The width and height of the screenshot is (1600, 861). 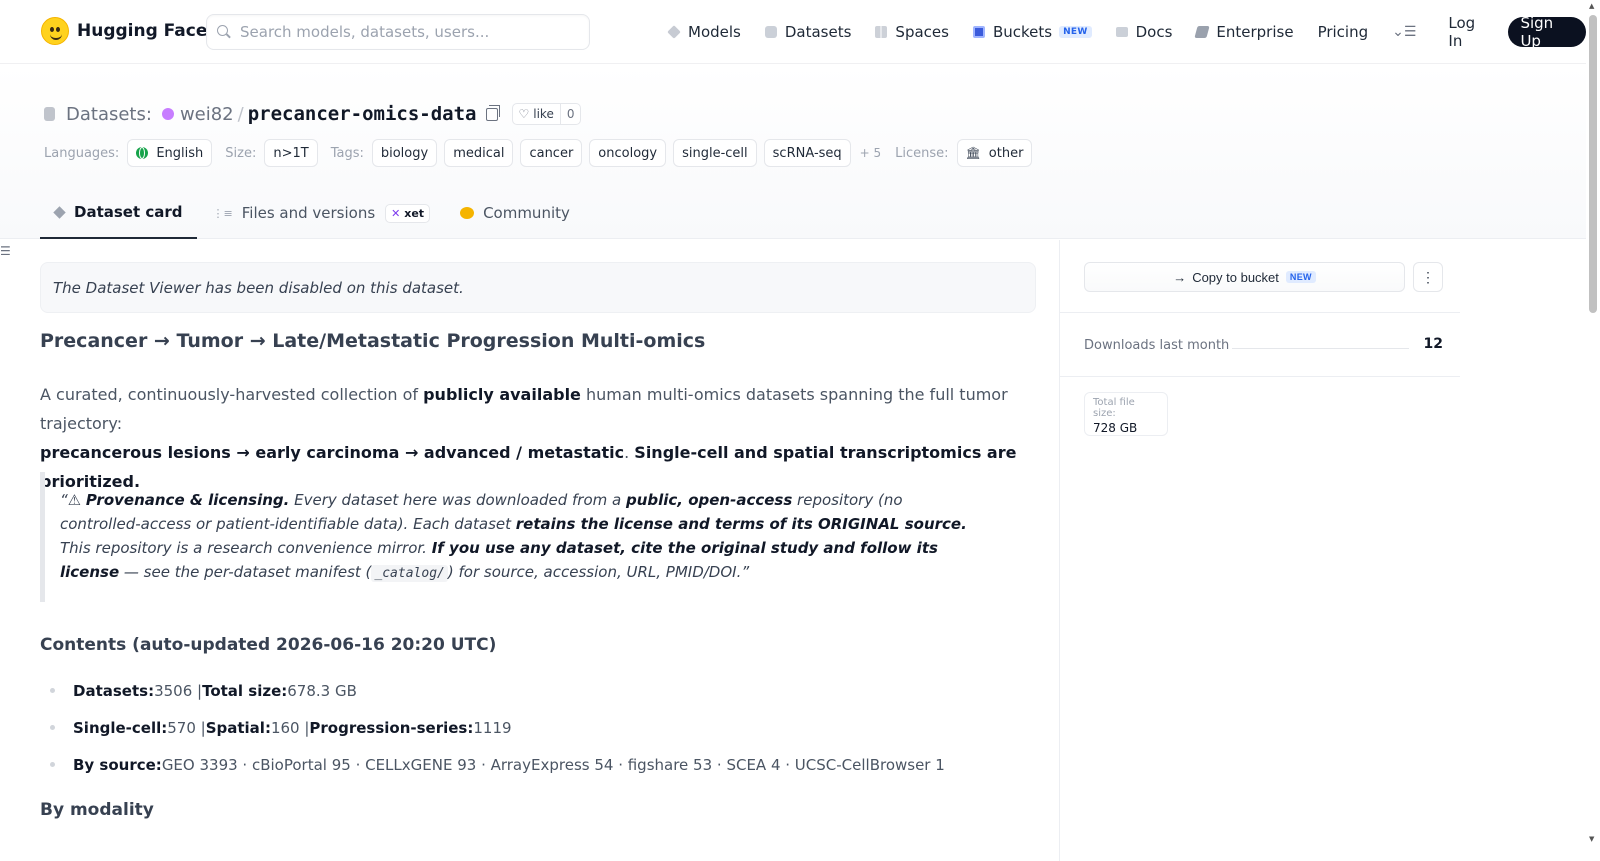 I want to click on nav-pricing-label: Pricing, so click(x=1343, y=32).